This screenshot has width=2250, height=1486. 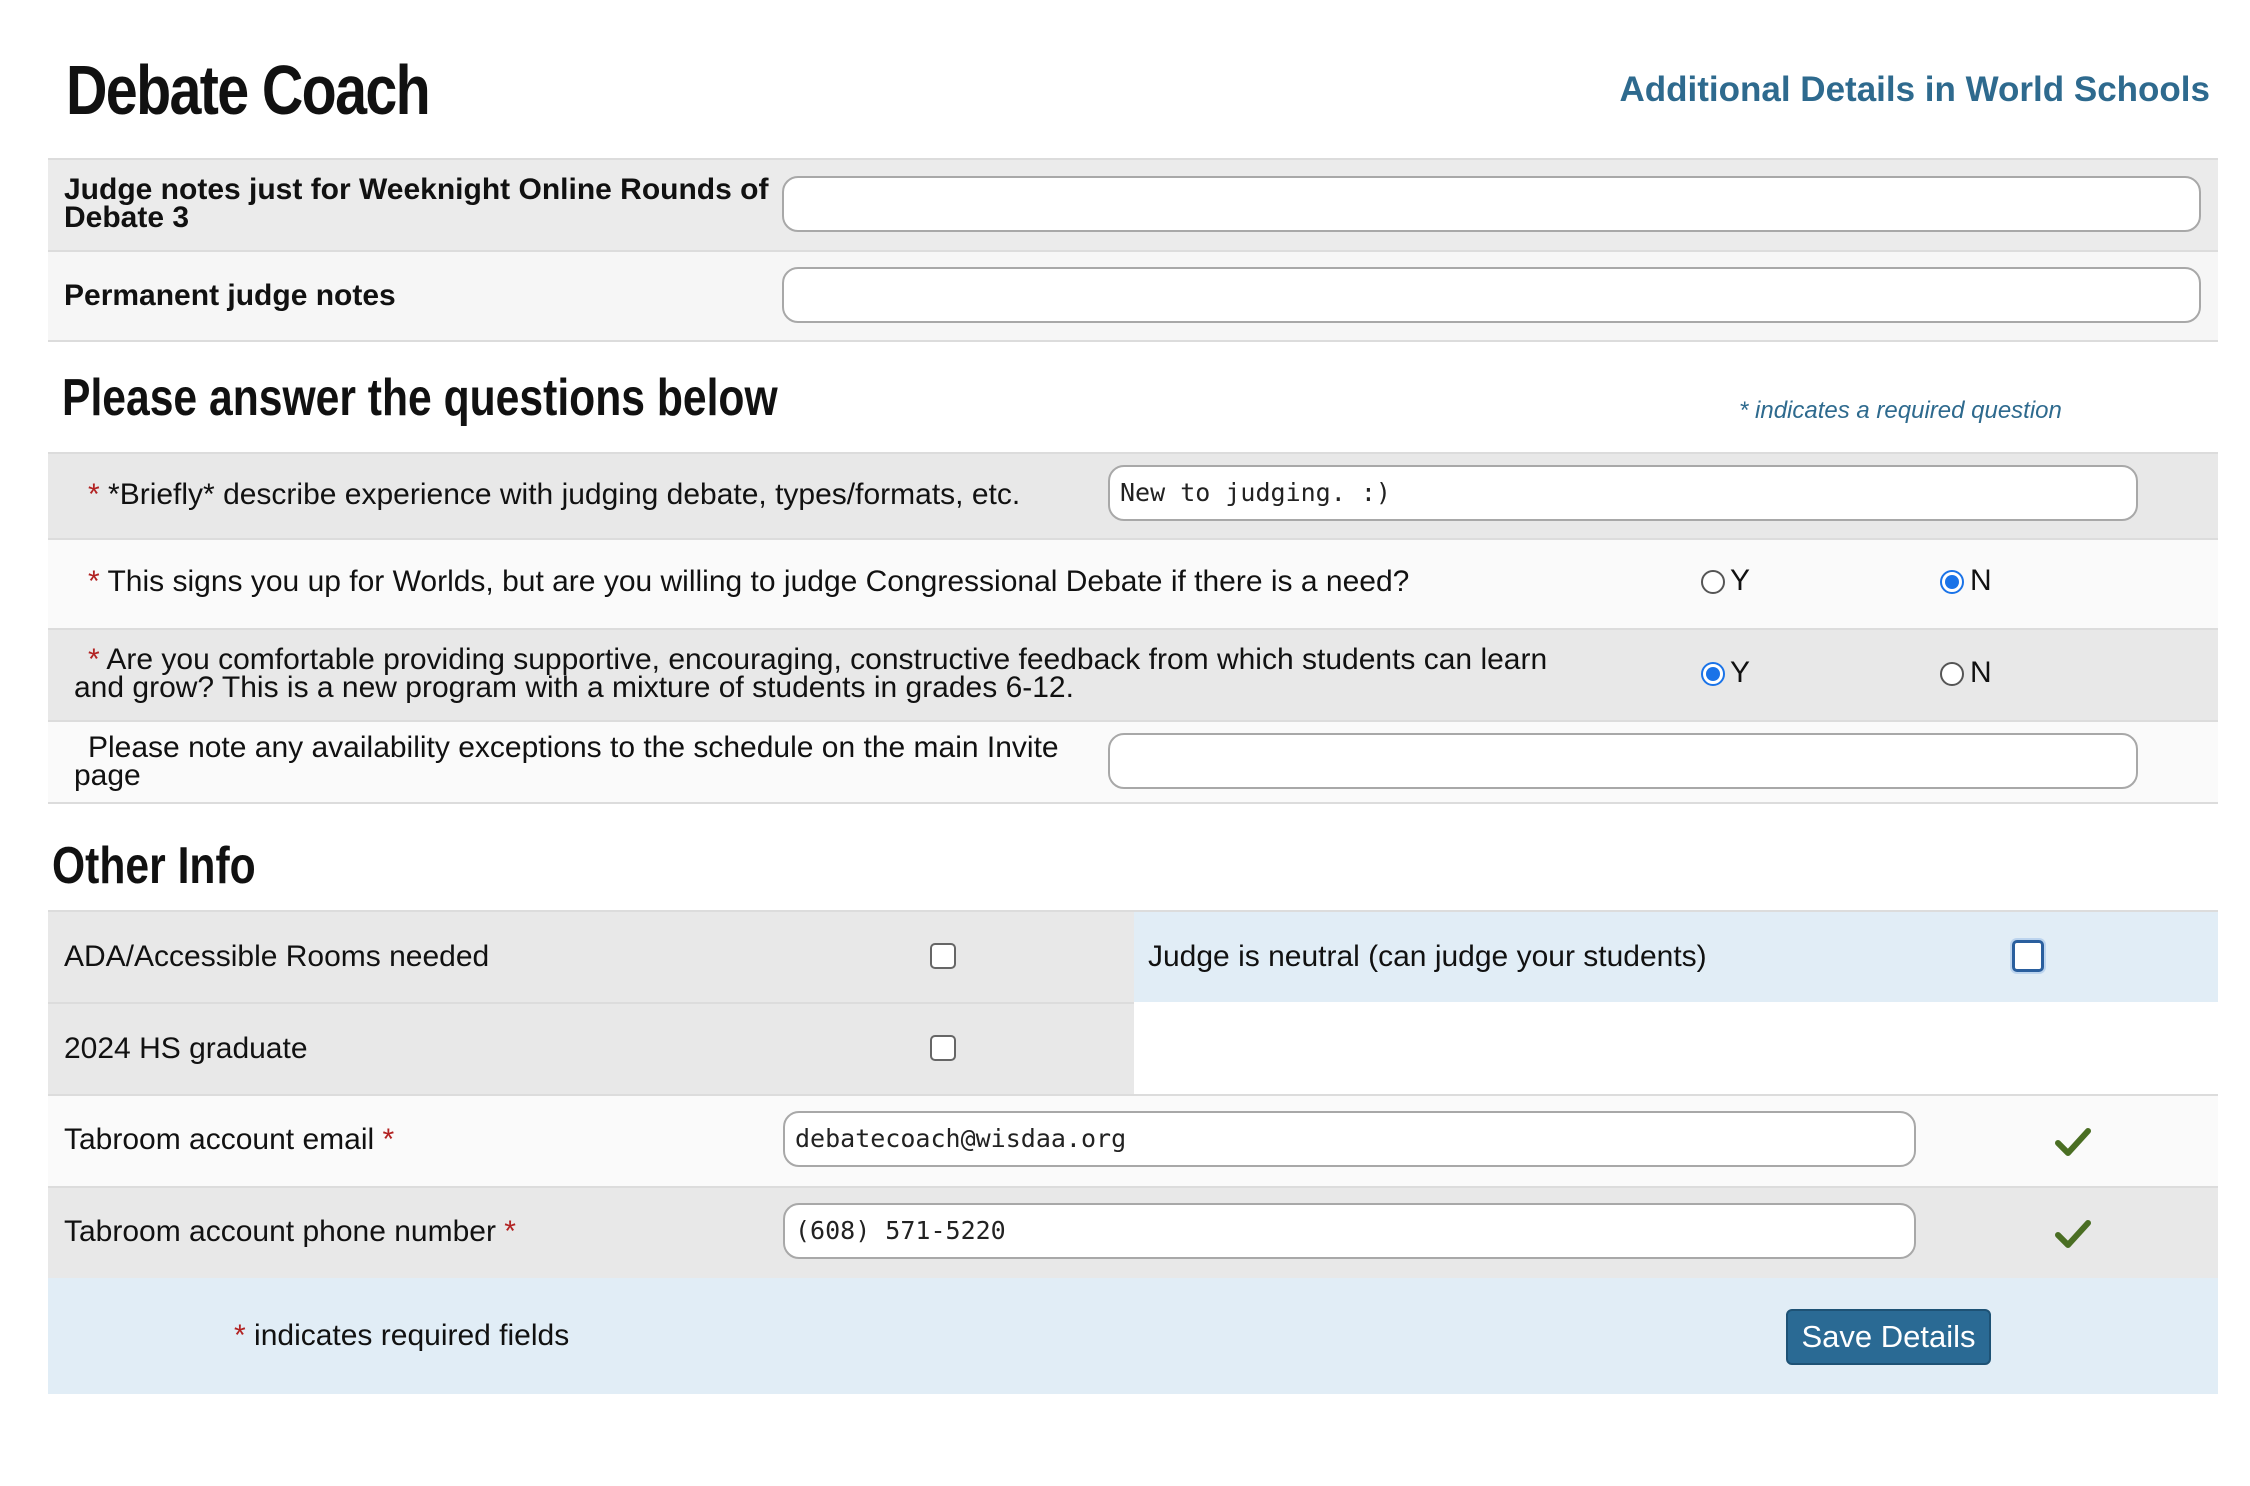 What do you see at coordinates (1888, 1337) in the screenshot?
I see `save-details-button: Save Details` at bounding box center [1888, 1337].